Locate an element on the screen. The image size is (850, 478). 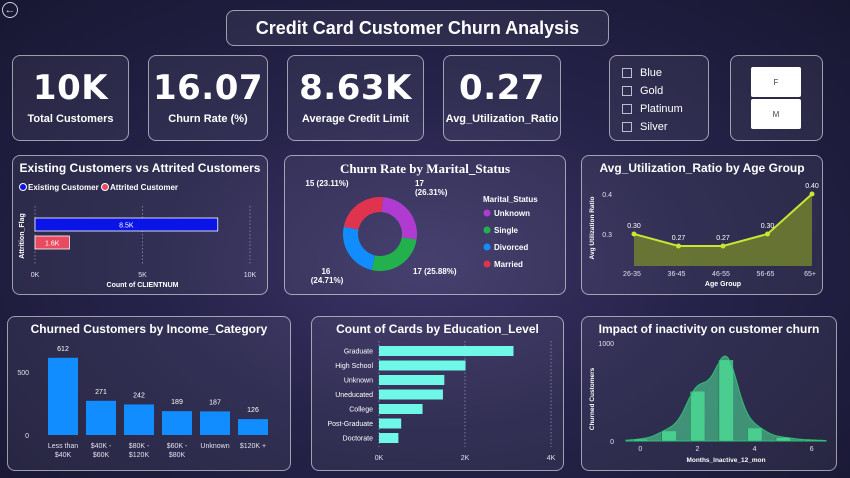
x-tick-label: $80K -$120K is located at coordinates (139, 451).